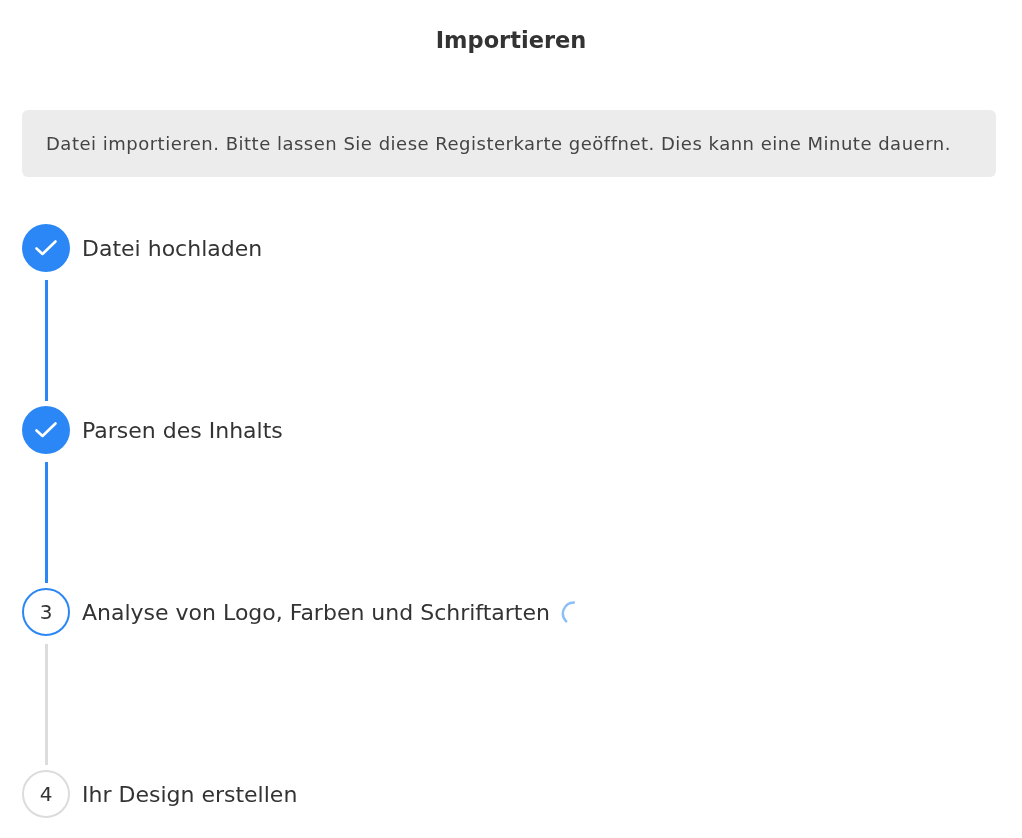  I want to click on step-label: Parsen des Inhalts, so click(182, 430).